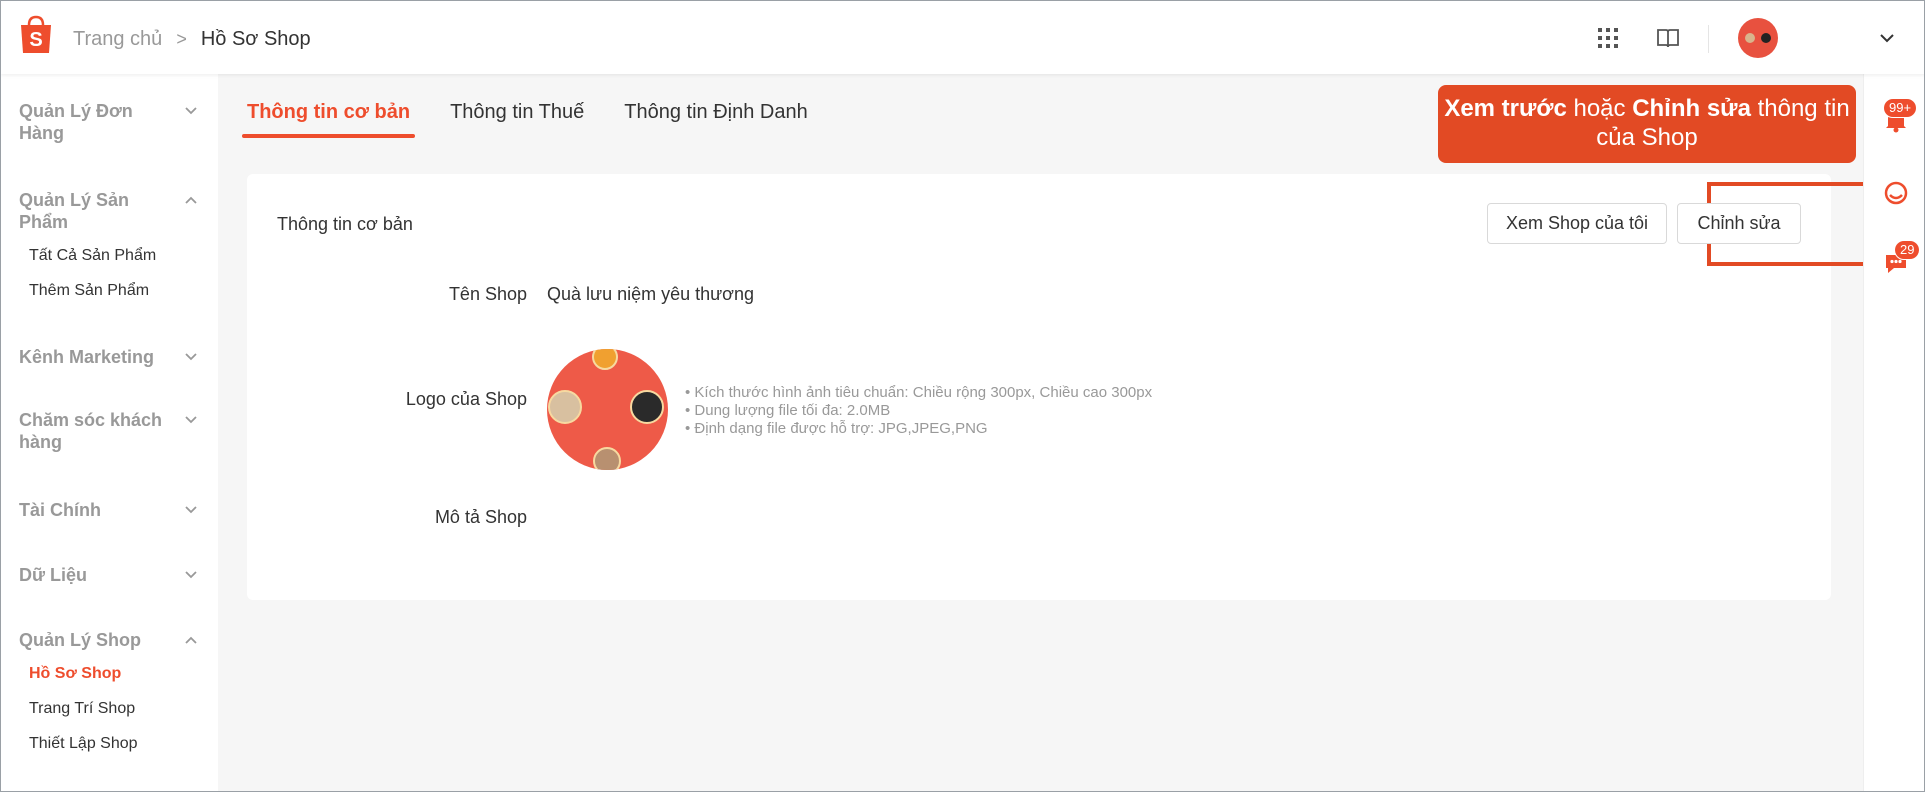 Image resolution: width=1925 pixels, height=792 pixels. Describe the element at coordinates (651, 294) in the screenshot. I see `shop-name-value: Quà lưu niệm yêu thương` at that location.